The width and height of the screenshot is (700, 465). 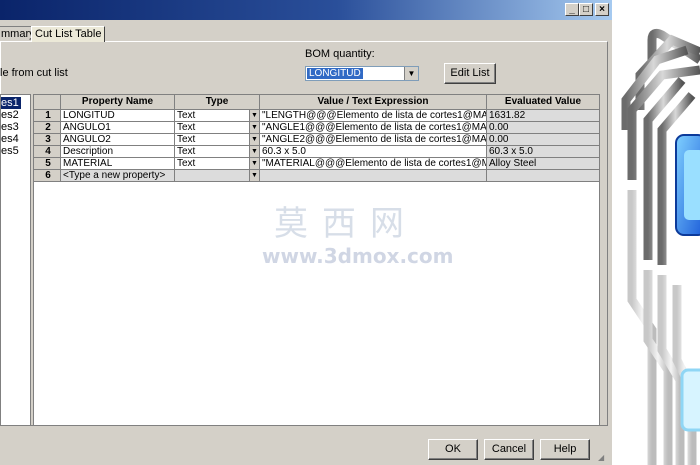 I want to click on evaluated-value-cell, so click(x=543, y=176).